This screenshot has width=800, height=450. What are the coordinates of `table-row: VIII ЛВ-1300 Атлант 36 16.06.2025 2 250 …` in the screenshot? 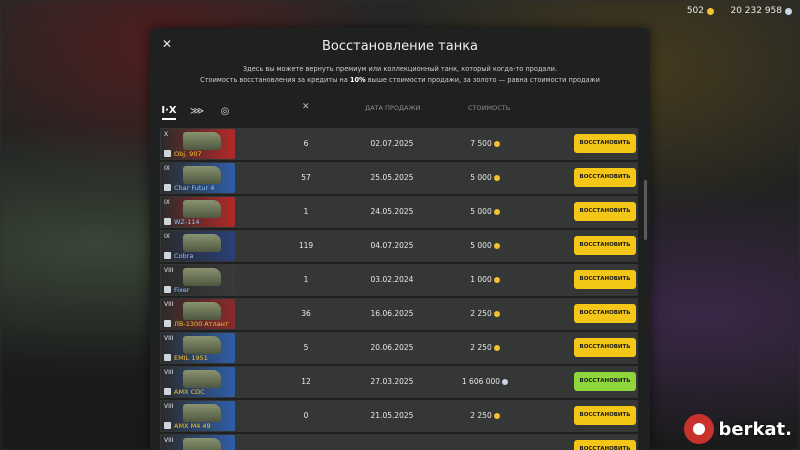 It's located at (399, 314).